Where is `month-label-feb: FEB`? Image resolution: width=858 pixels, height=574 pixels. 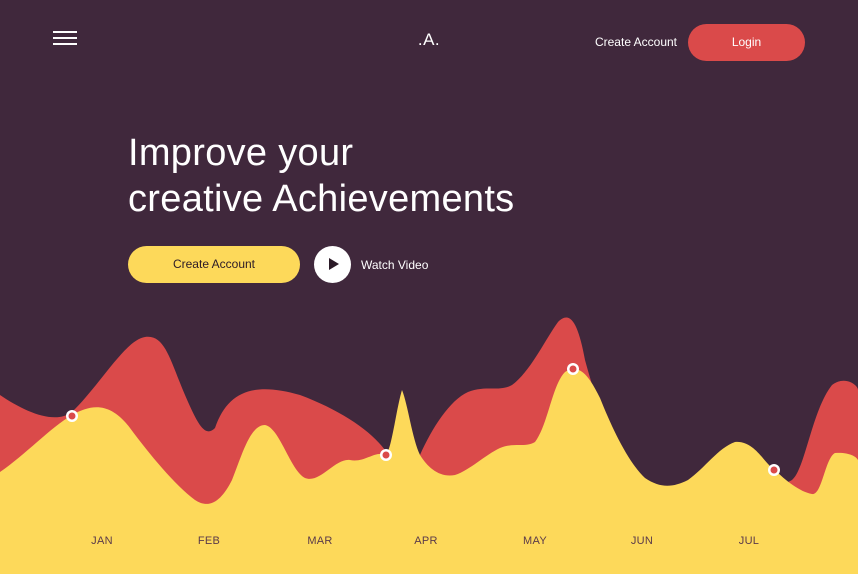
month-label-feb: FEB is located at coordinates (209, 541).